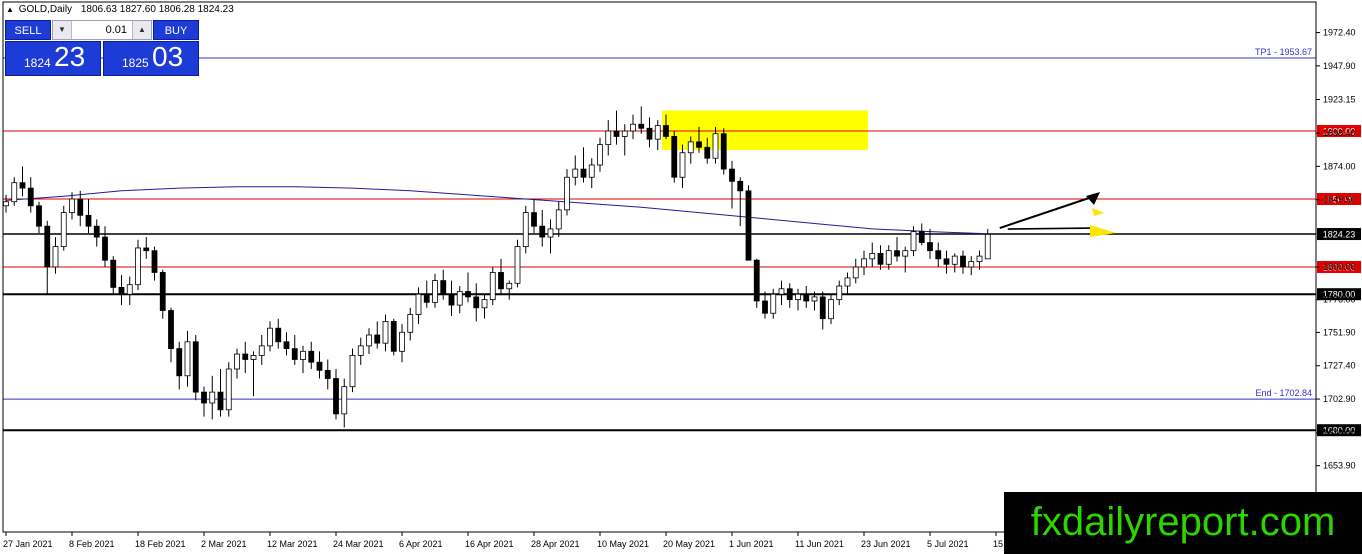 The image size is (1362, 554). Describe the element at coordinates (1339, 66) in the screenshot. I see `y-tick-label: 1947.90` at that location.